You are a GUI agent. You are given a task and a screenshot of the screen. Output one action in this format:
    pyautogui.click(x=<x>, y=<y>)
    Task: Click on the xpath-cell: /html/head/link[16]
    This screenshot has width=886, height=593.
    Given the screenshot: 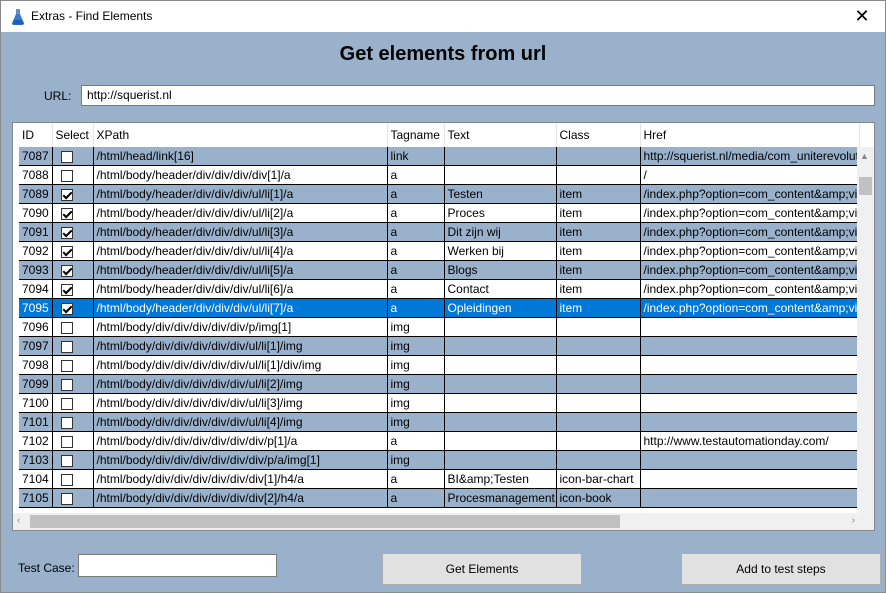 What is the action you would take?
    pyautogui.click(x=240, y=156)
    